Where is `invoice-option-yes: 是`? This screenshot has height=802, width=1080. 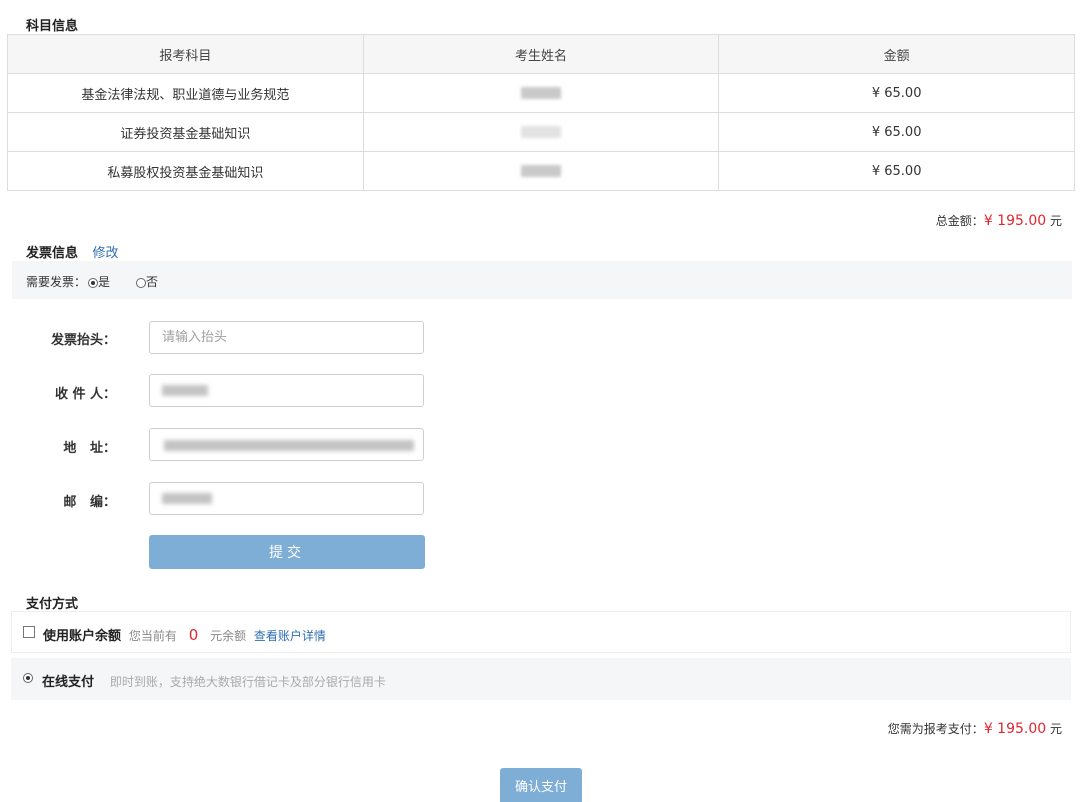 invoice-option-yes: 是 is located at coordinates (99, 281).